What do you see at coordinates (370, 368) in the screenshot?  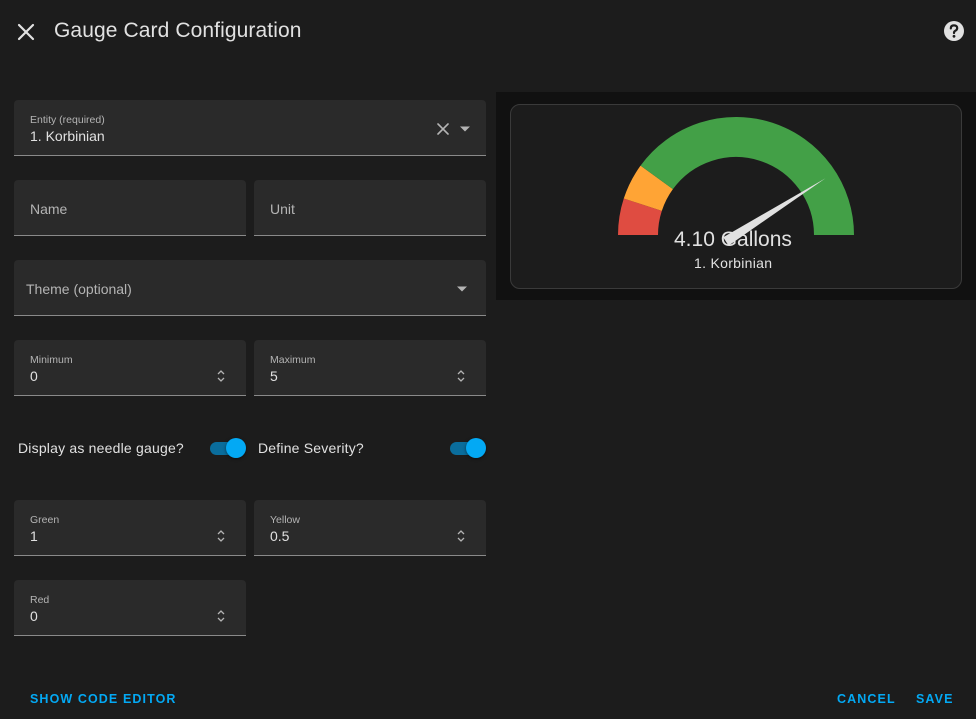 I see `maximum-field: Maximum 5` at bounding box center [370, 368].